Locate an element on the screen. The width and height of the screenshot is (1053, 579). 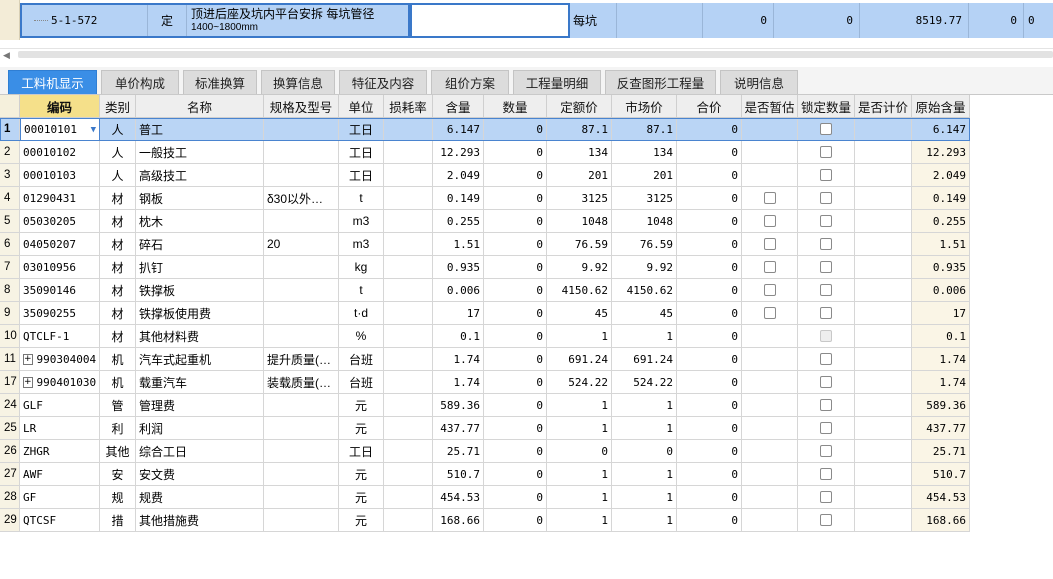
type-cell: 材 is located at coordinates (118, 267).